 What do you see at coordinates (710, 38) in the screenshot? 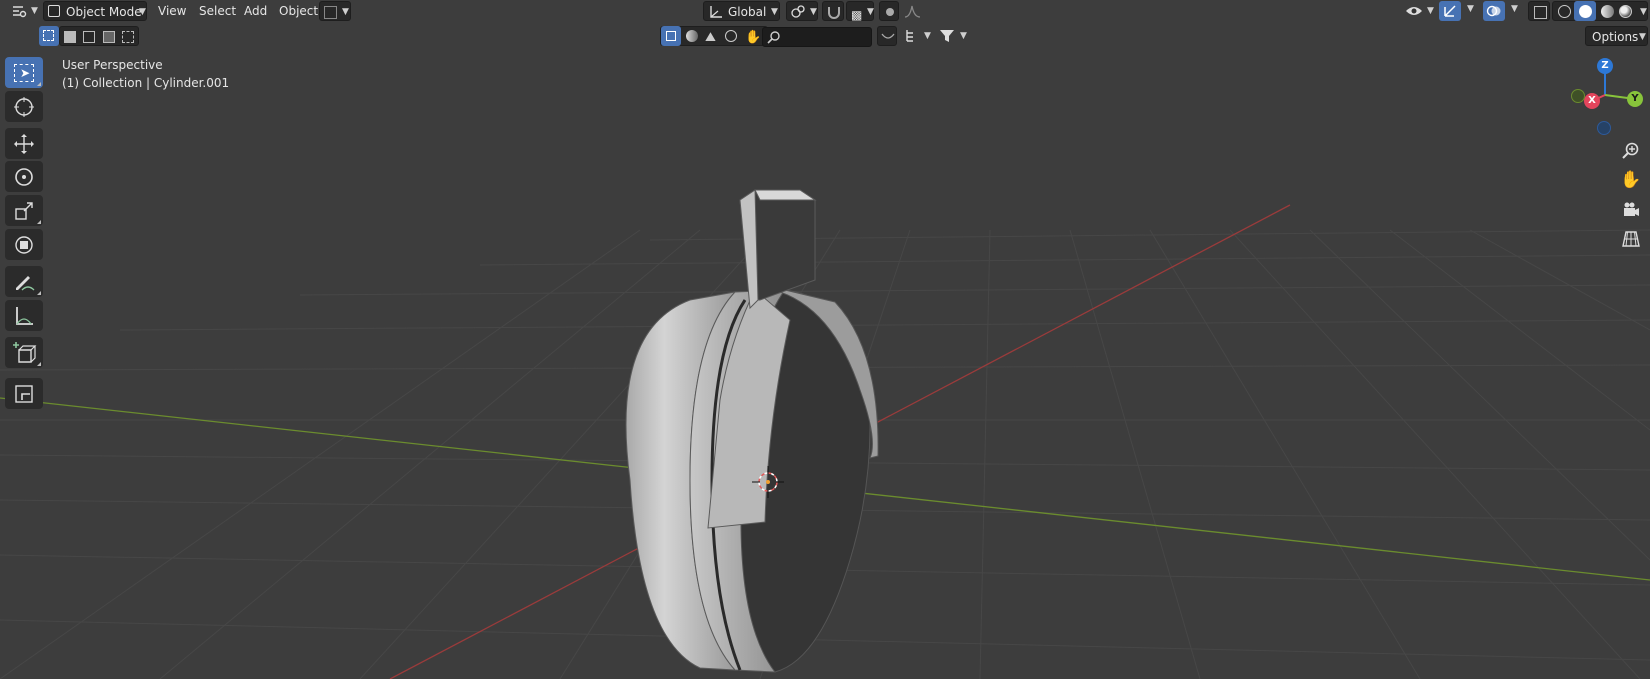
I see `scene-filter-icon: ⛰` at bounding box center [710, 38].